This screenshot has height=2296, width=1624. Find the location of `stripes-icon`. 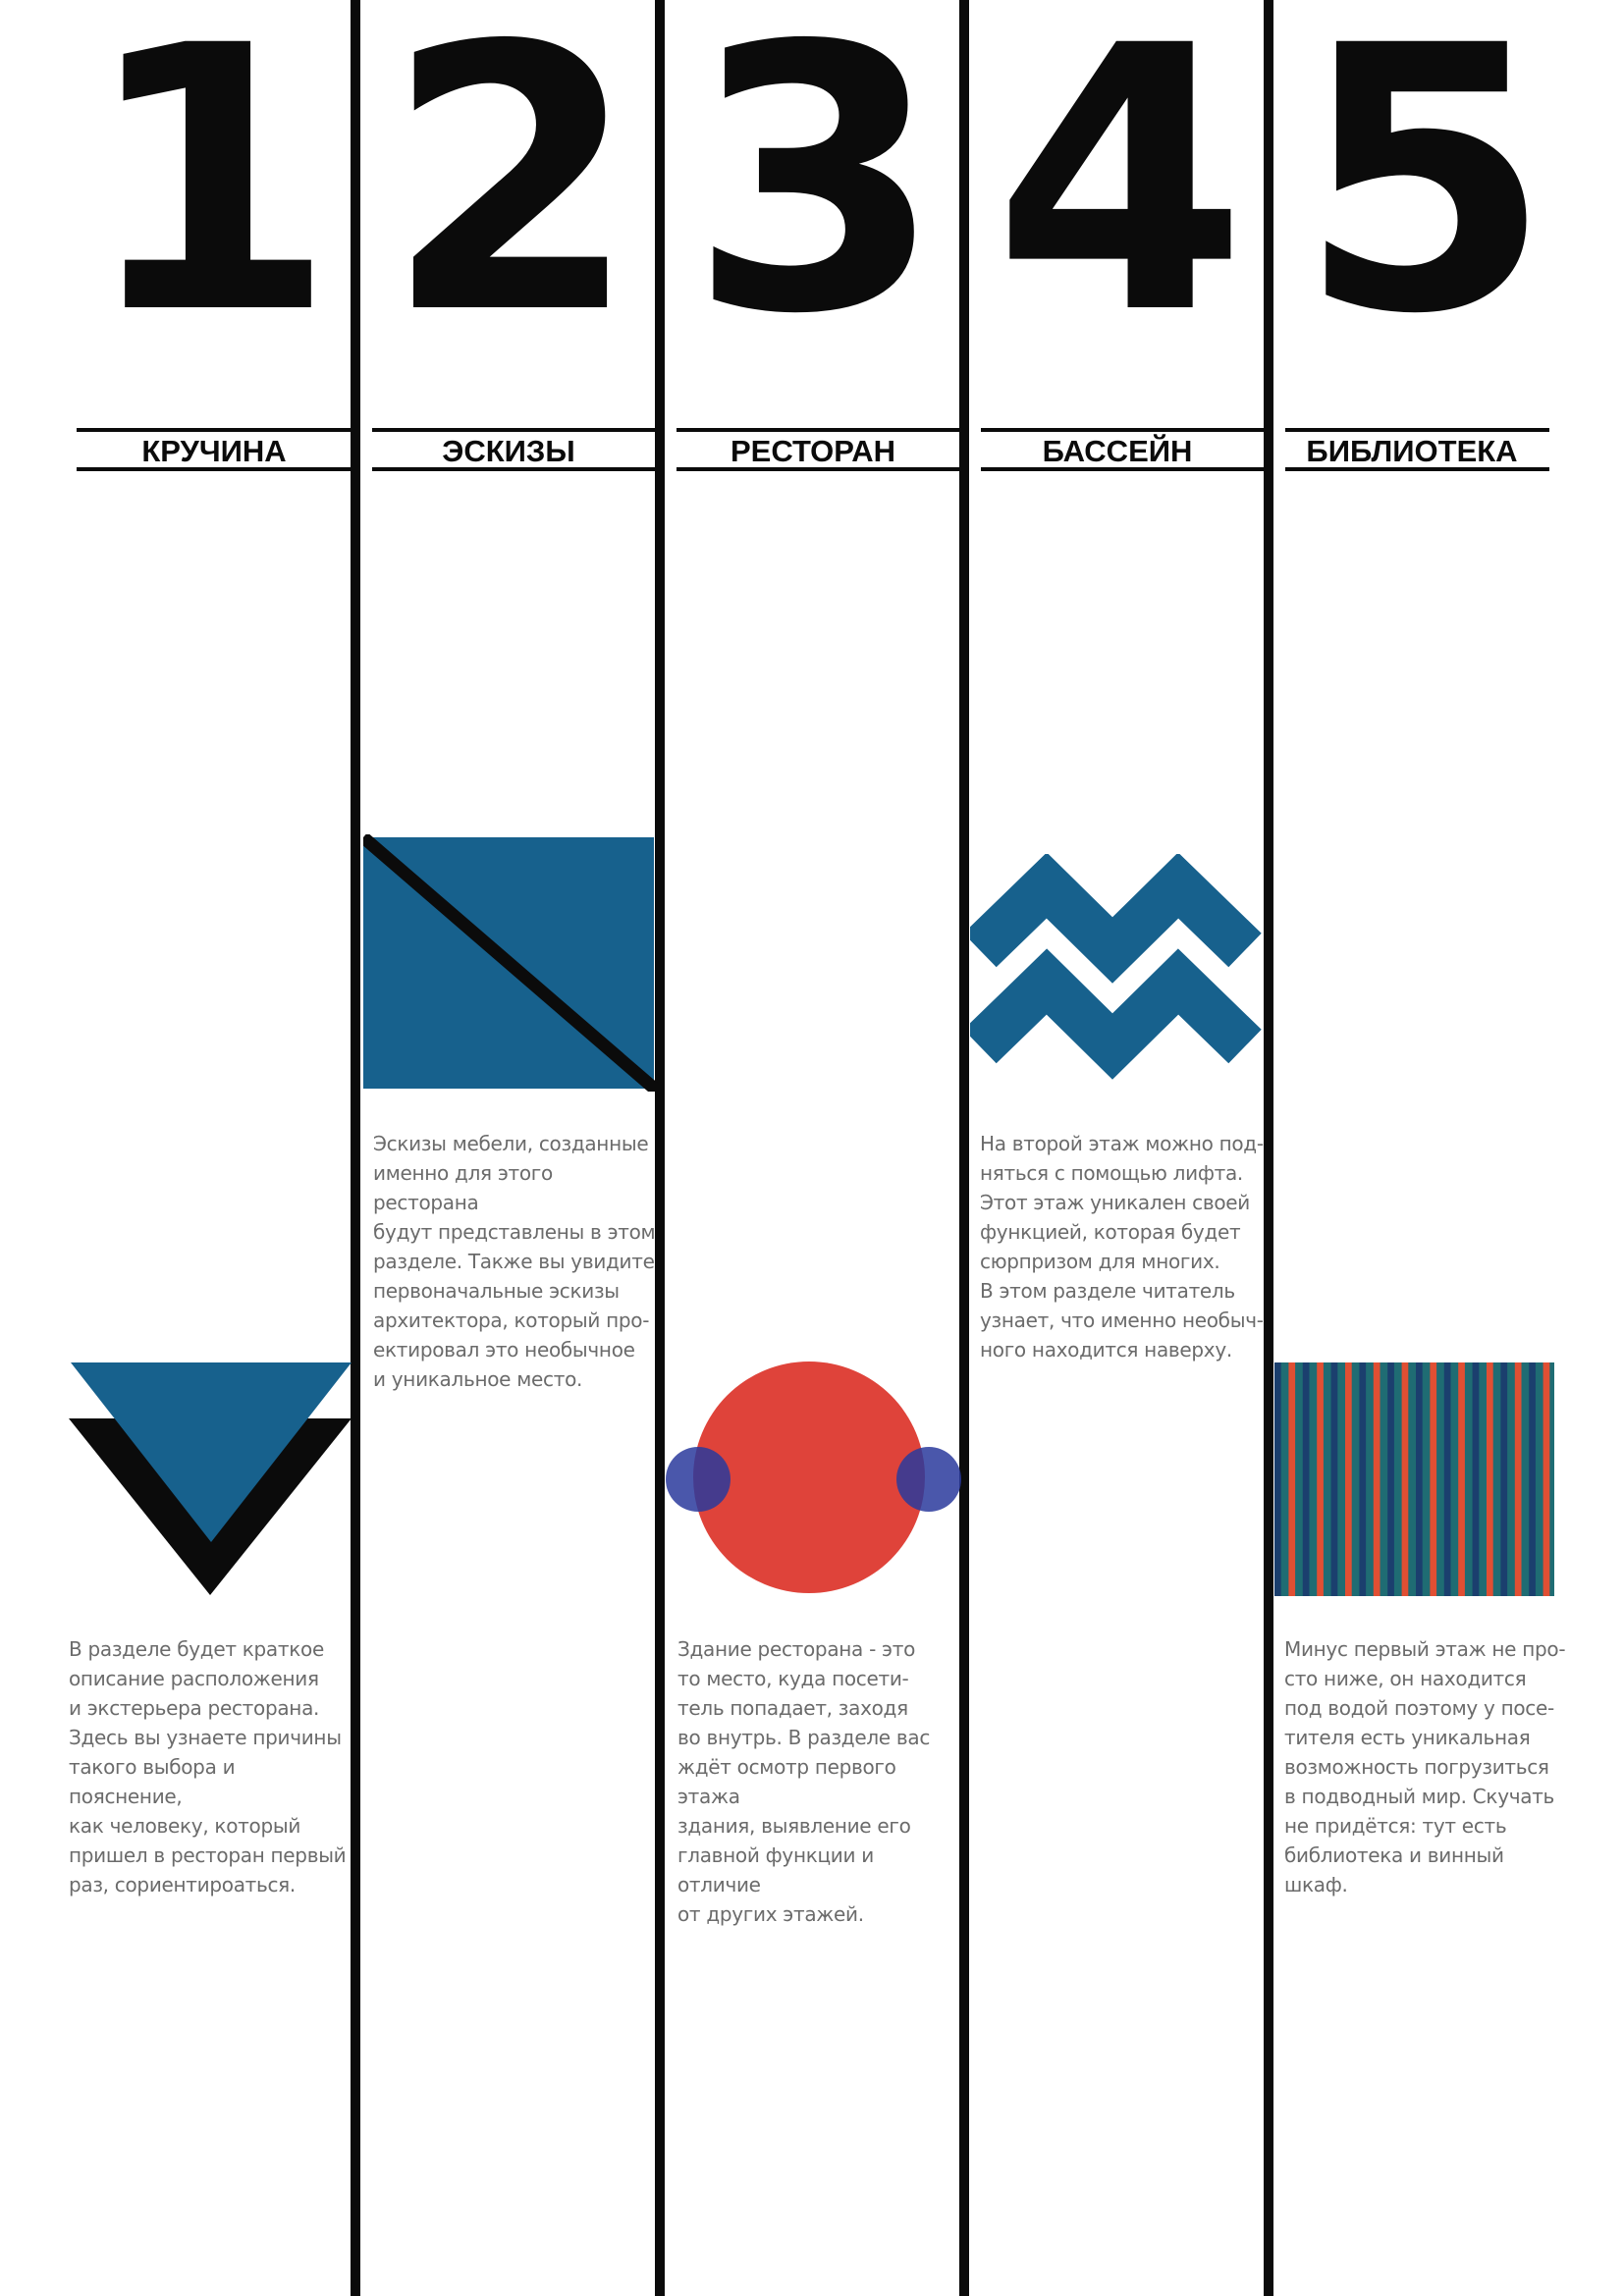

stripes-icon is located at coordinates (1414, 1479).